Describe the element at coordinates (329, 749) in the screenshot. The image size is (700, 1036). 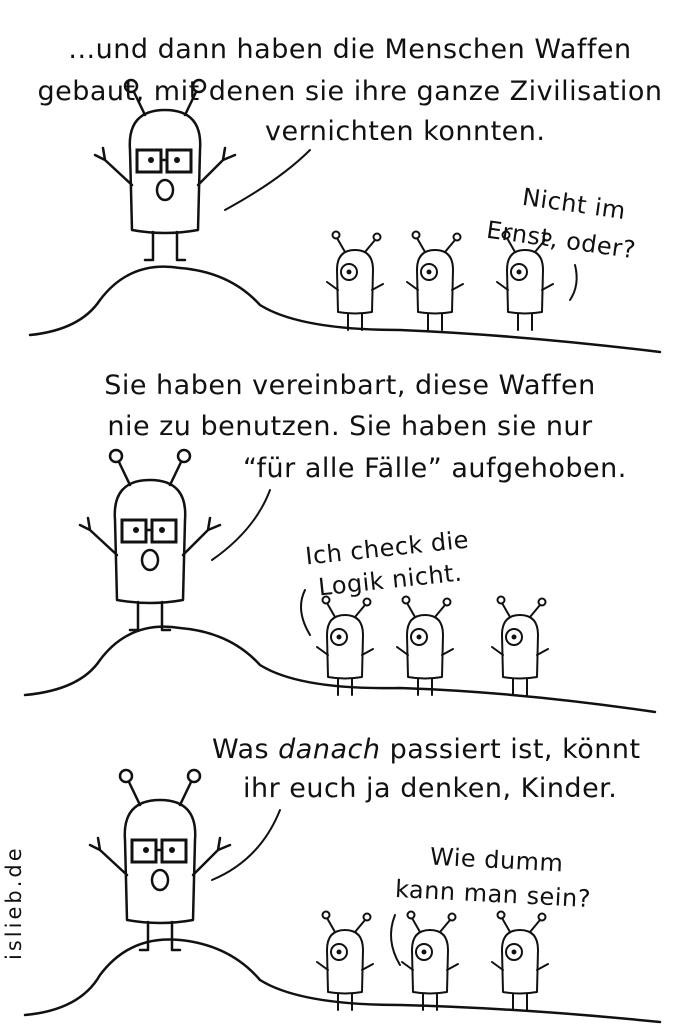
I see `caption-emphasis: danach` at that location.